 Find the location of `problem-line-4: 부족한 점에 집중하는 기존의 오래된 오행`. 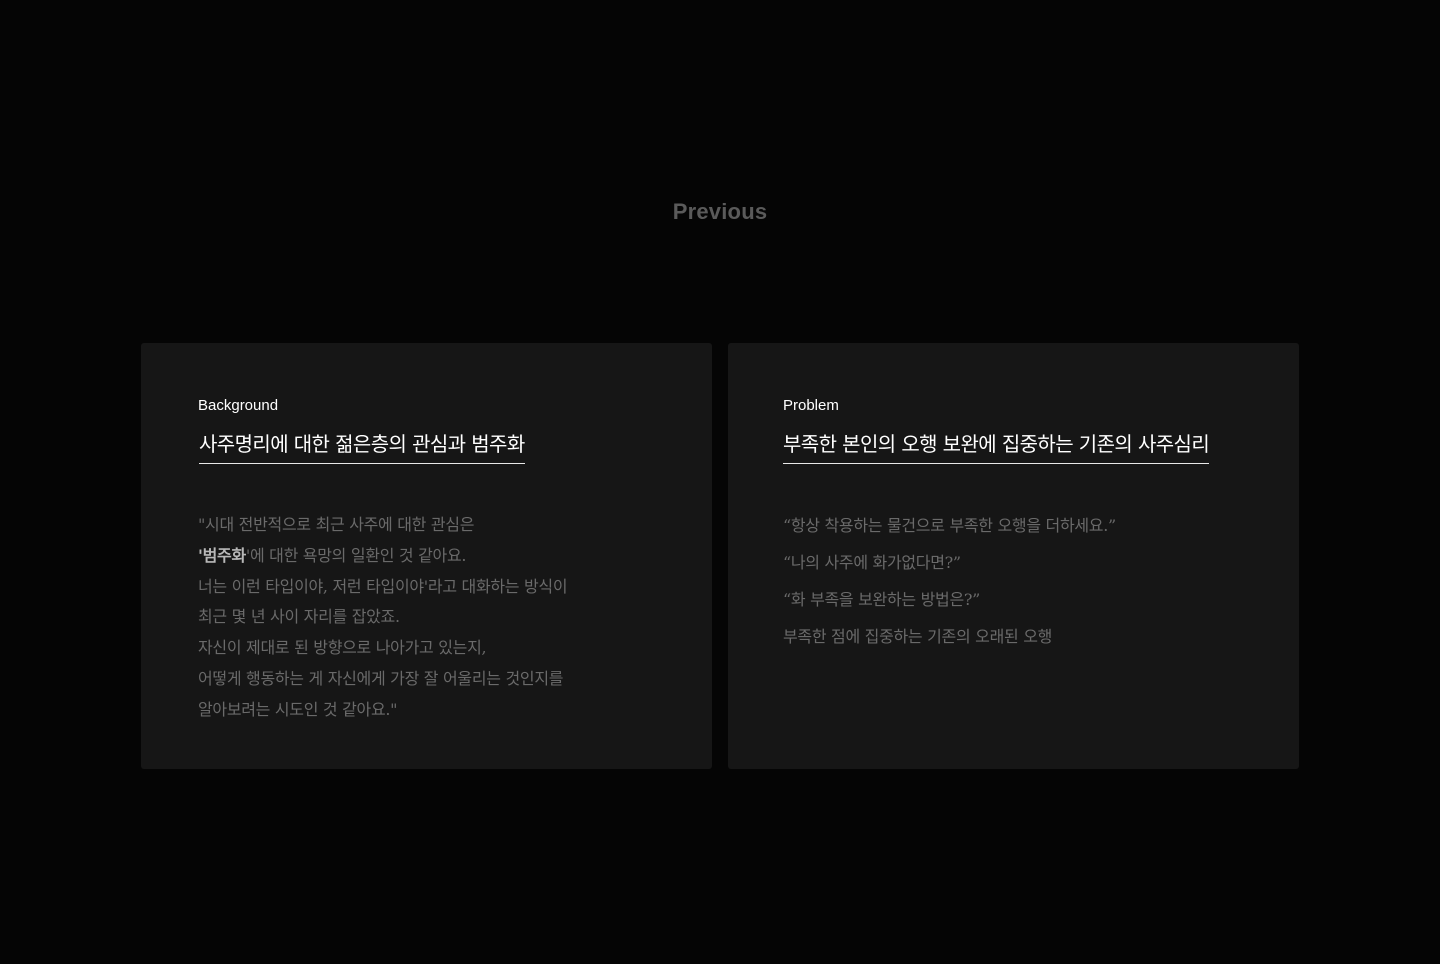

problem-line-4: 부족한 점에 집중하는 기존의 오래된 오행 is located at coordinates (918, 636).